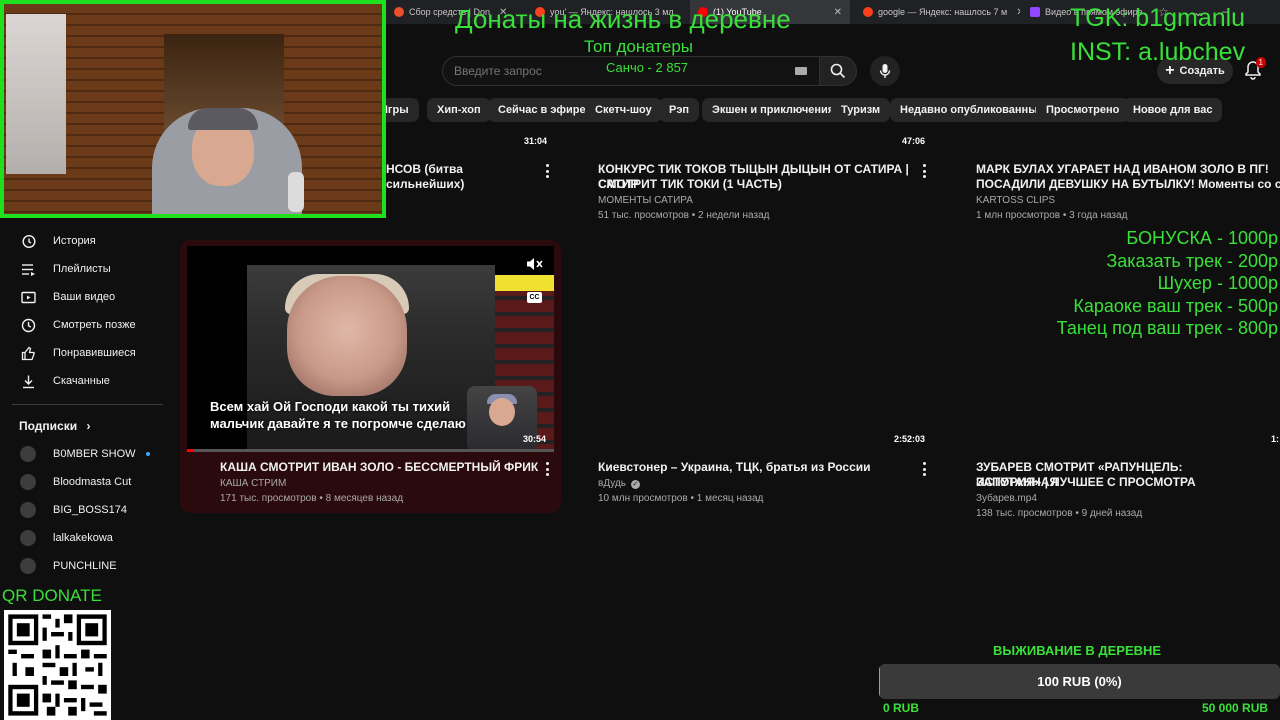 This screenshot has width=1280, height=720. Describe the element at coordinates (94, 325) in the screenshot. I see `sidebar-item-label: Смотреть позже` at that location.